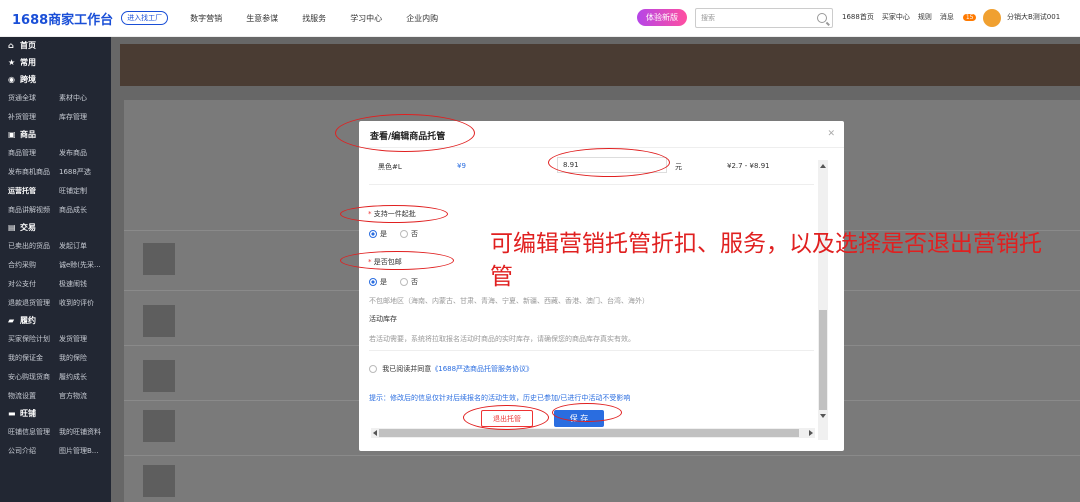 This screenshot has height=502, width=1080. What do you see at coordinates (409, 234) in the screenshot?
I see `wholesale-no-radio: 否` at bounding box center [409, 234].